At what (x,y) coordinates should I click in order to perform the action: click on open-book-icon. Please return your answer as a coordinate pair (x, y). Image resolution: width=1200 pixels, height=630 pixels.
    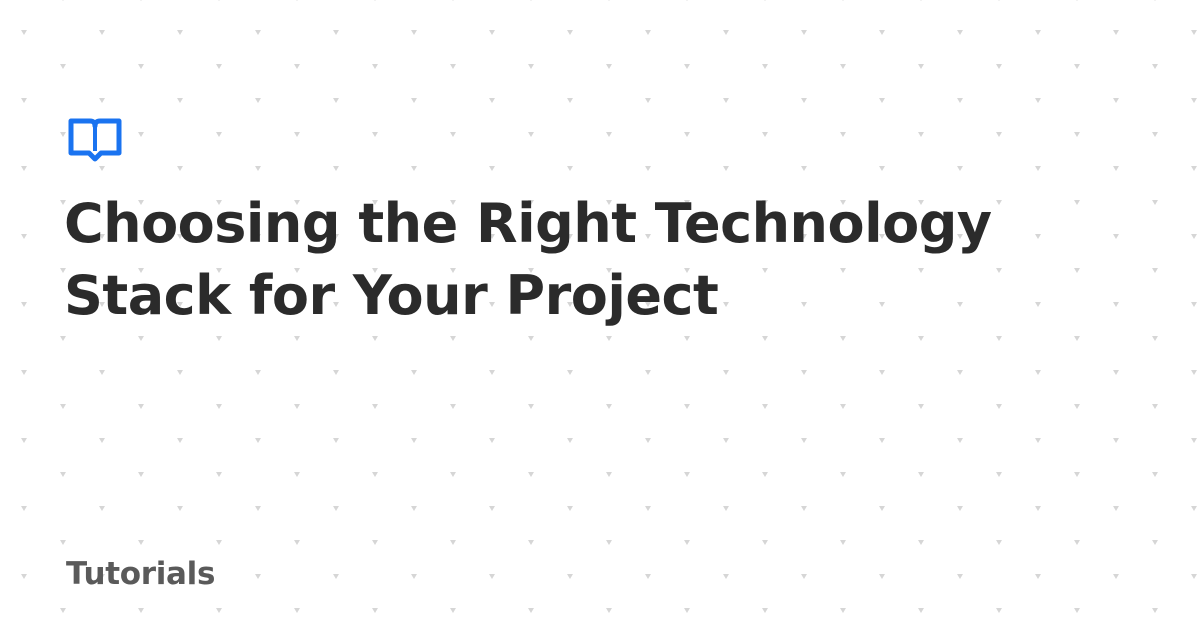
    Looking at the image, I should click on (95, 140).